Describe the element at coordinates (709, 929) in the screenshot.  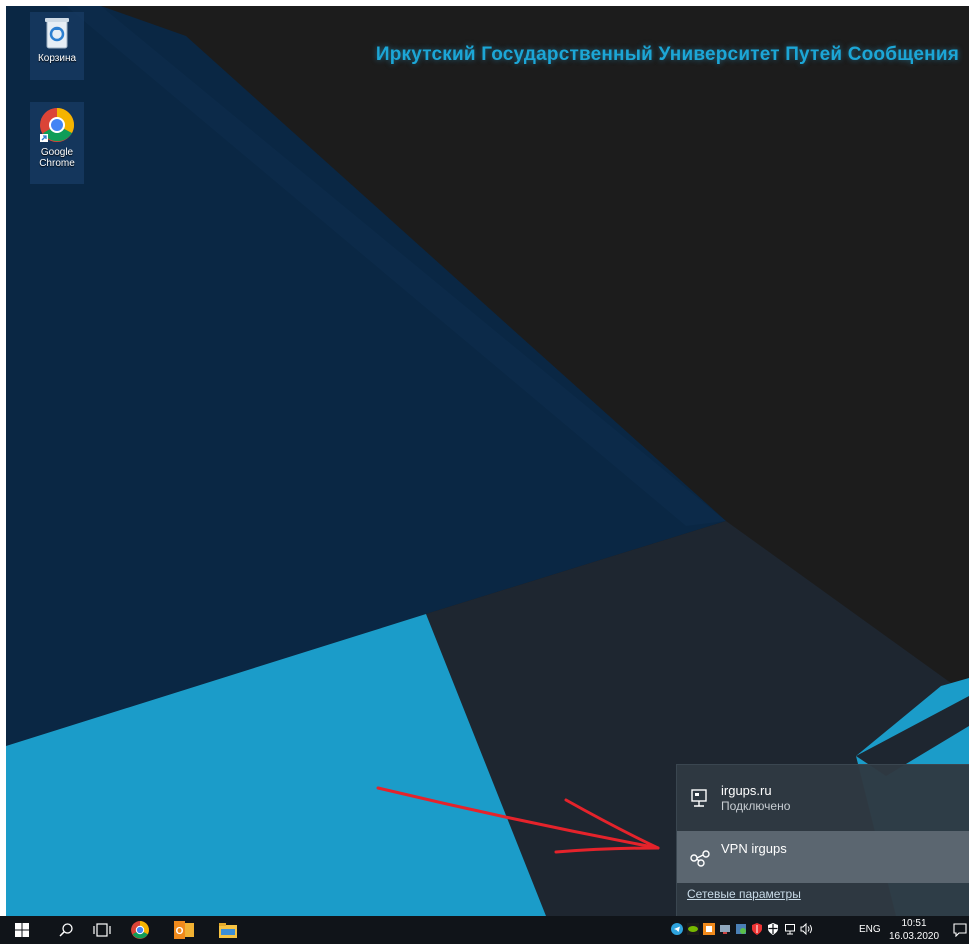
I see `outlook-tray-icon` at that location.